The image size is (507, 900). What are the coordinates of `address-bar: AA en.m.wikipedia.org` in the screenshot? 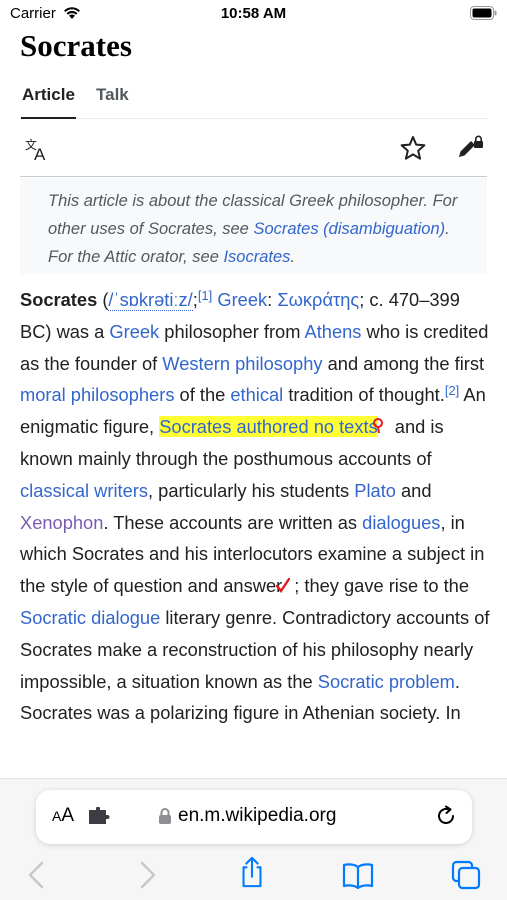 It's located at (254, 817).